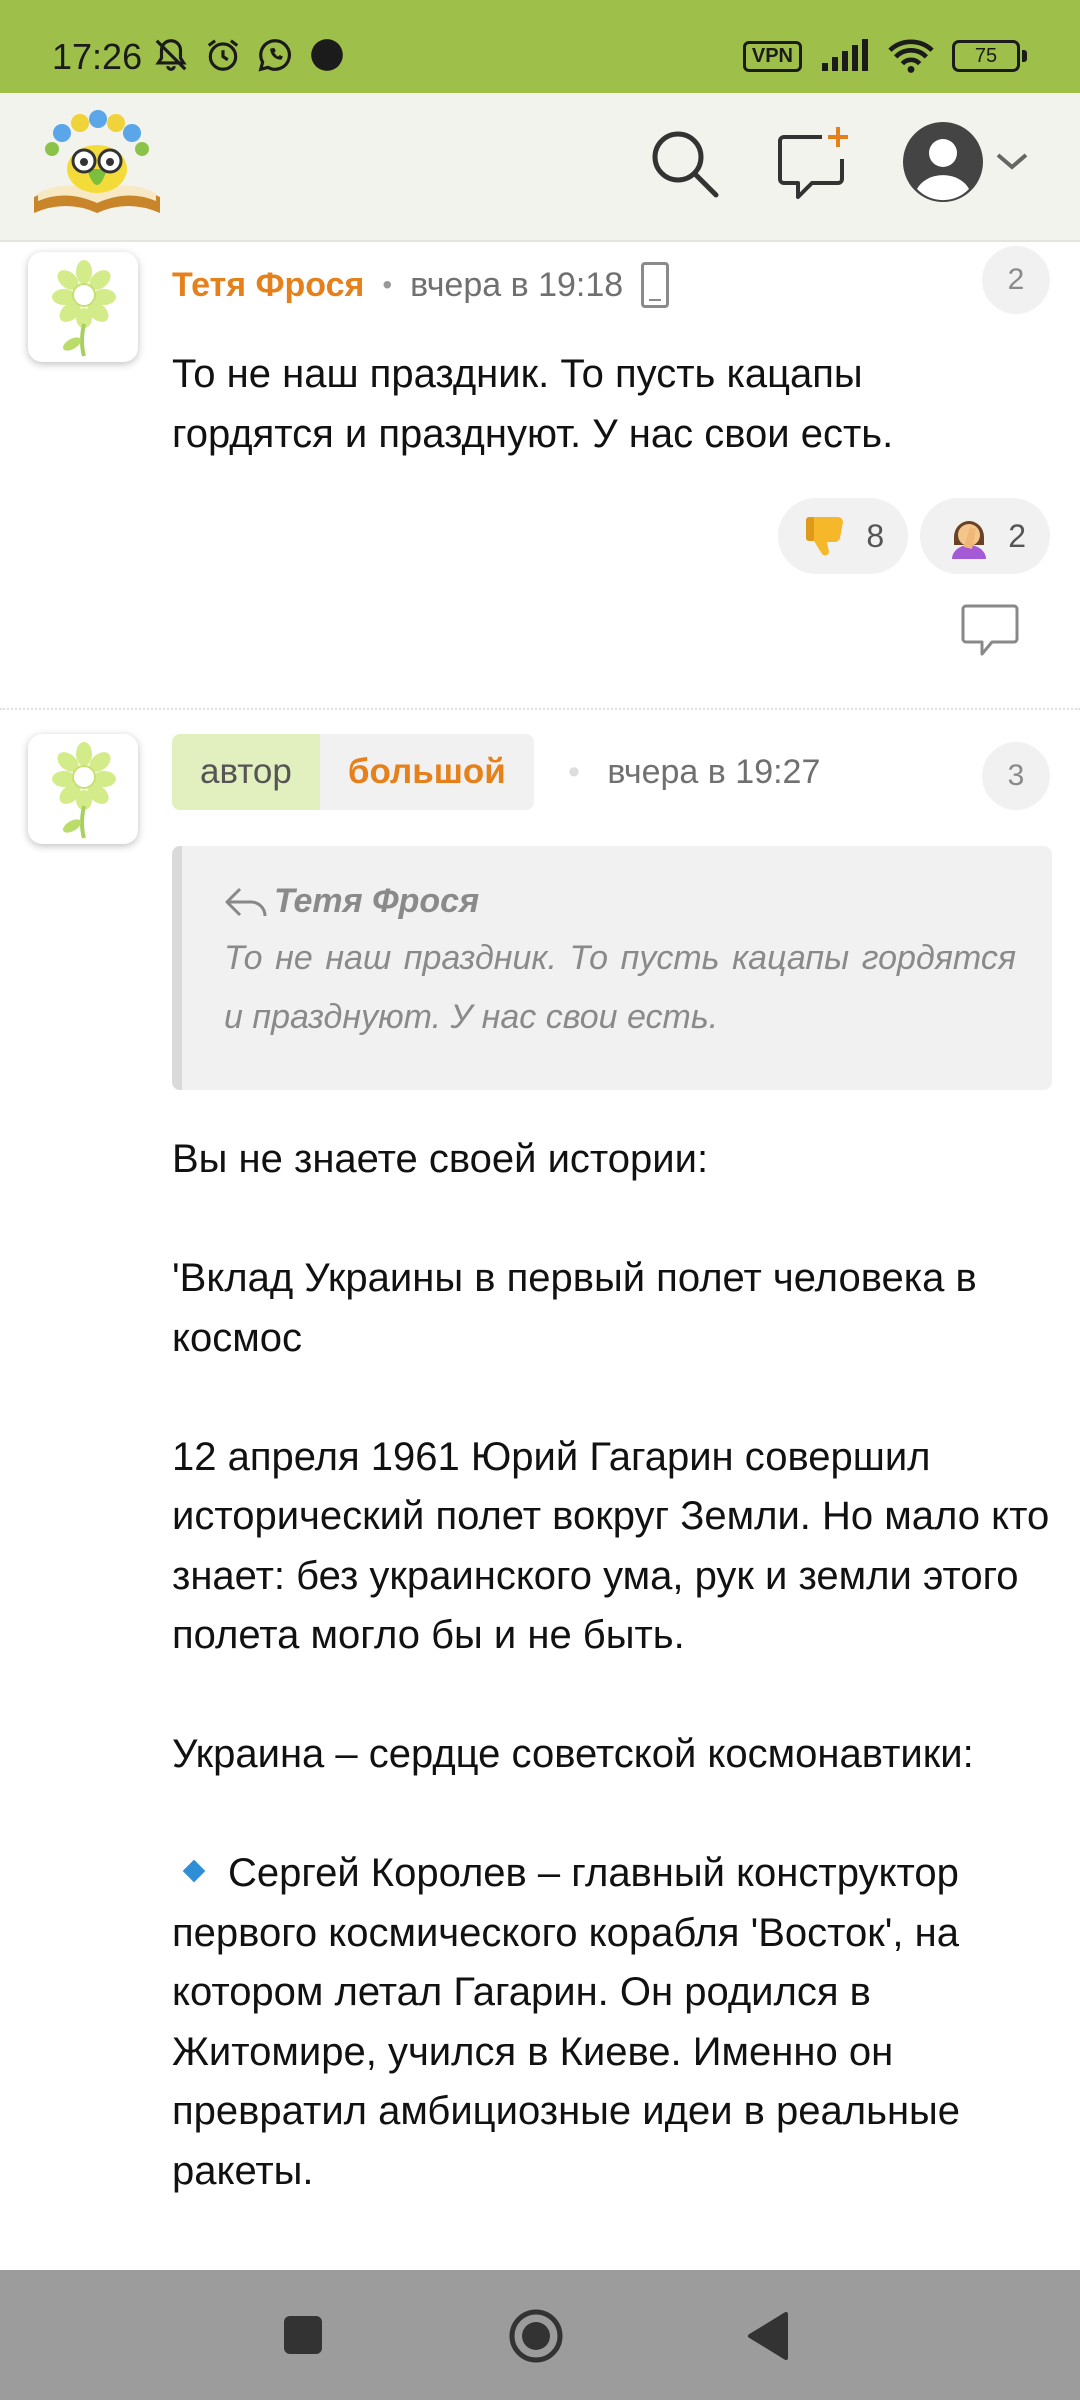  Describe the element at coordinates (327, 55) in the screenshot. I see `dot-icon` at that location.